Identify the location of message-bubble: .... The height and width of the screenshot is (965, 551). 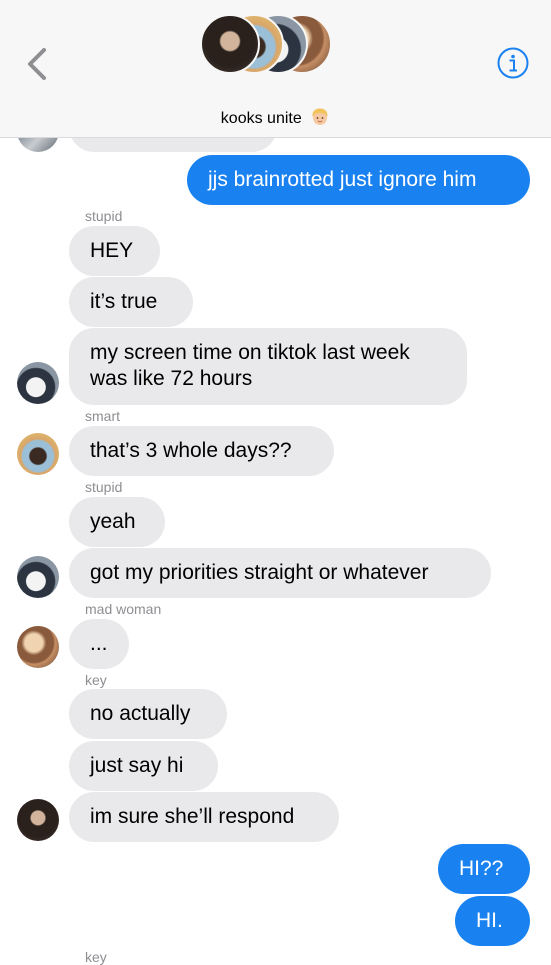
(99, 644).